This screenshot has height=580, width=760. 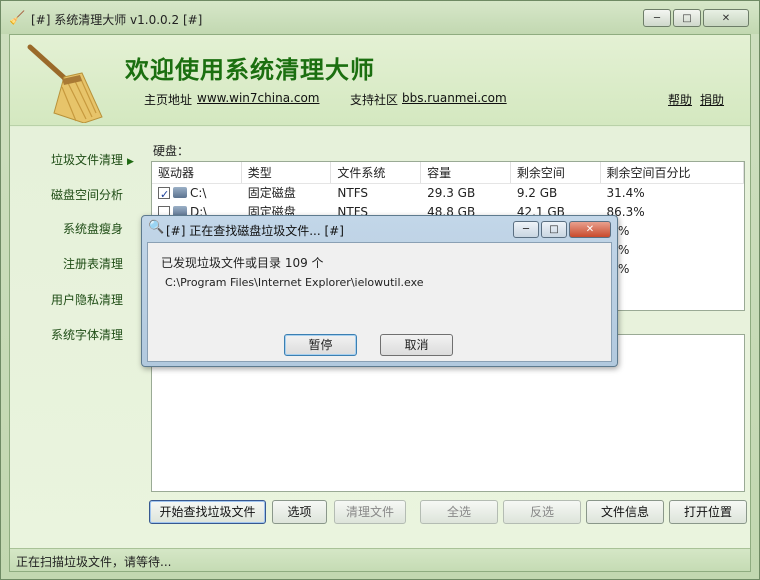 What do you see at coordinates (657, 18) in the screenshot?
I see `minimize-button: ─` at bounding box center [657, 18].